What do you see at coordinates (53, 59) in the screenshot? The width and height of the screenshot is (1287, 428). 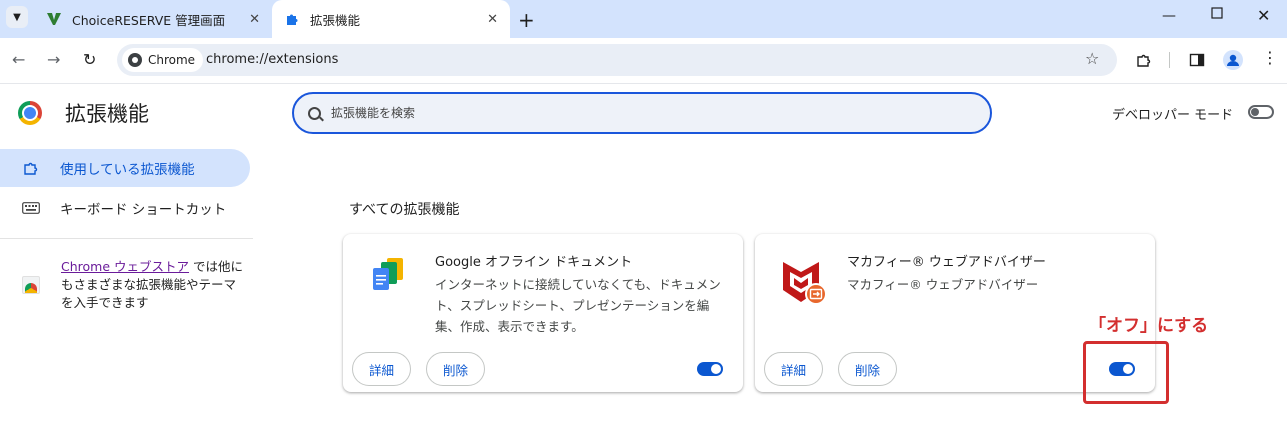 I see `forward-arrow-icon: →` at bounding box center [53, 59].